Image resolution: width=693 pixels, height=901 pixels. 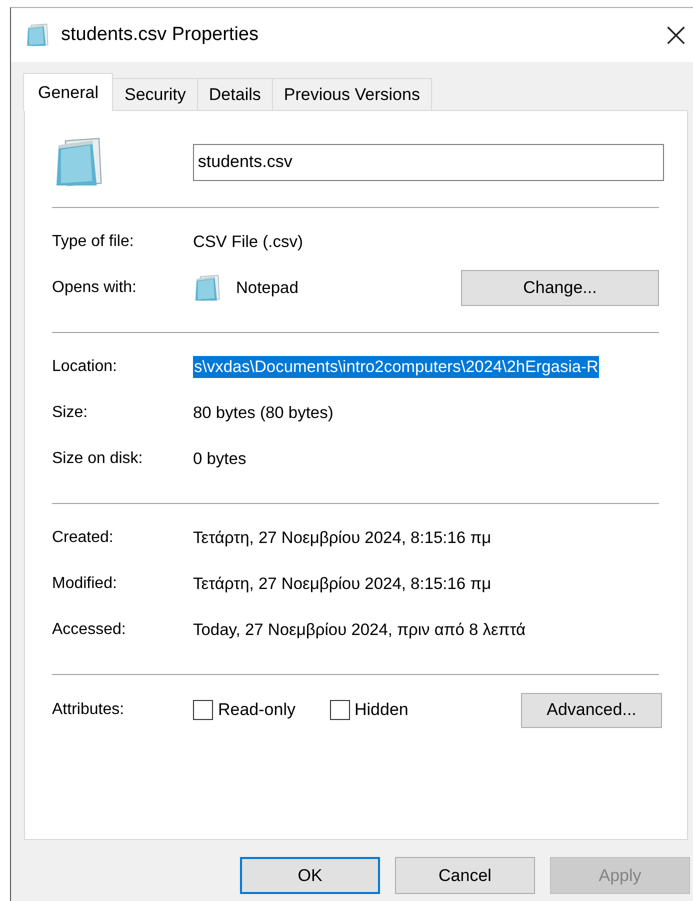 What do you see at coordinates (85, 584) in the screenshot?
I see `field-label: Modified:` at bounding box center [85, 584].